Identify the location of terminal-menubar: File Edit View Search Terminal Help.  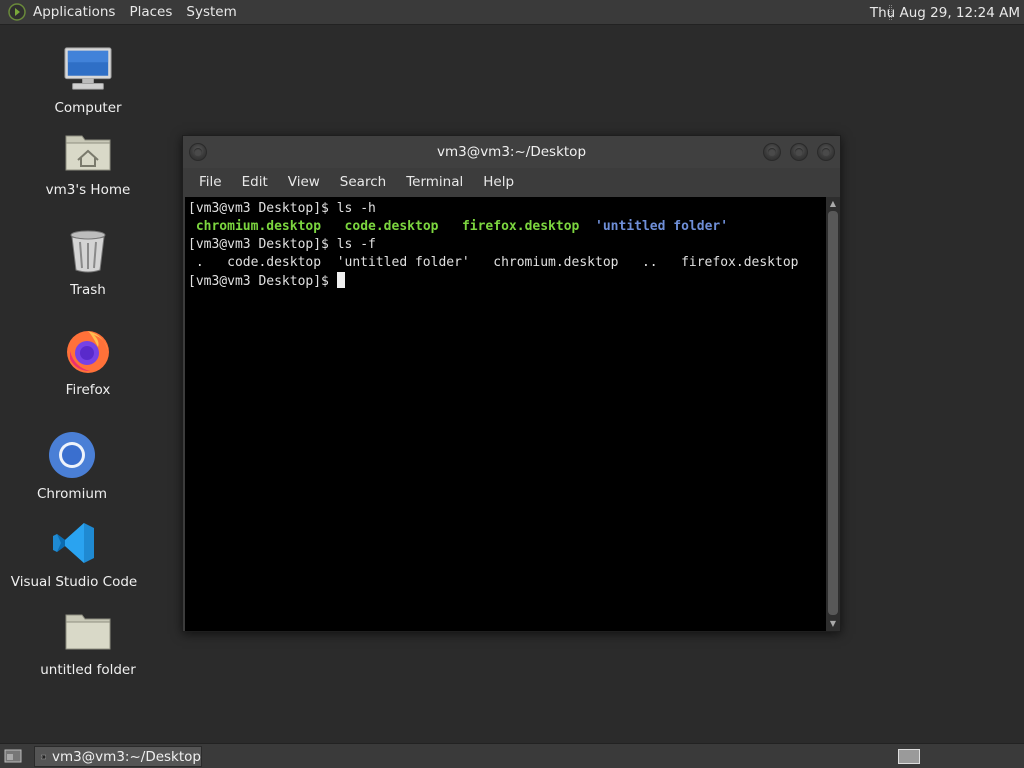
(511, 182).